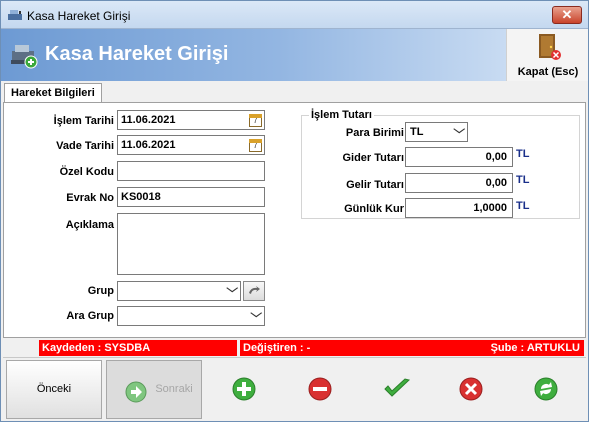  I want to click on gelir-currency: TL, so click(523, 180).